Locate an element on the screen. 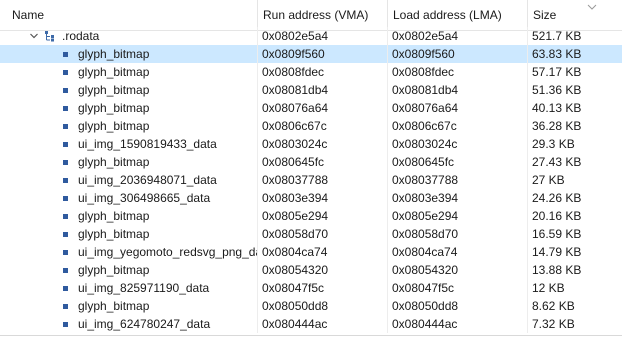  name-cell: ui_img_624780247_data is located at coordinates (128, 324).